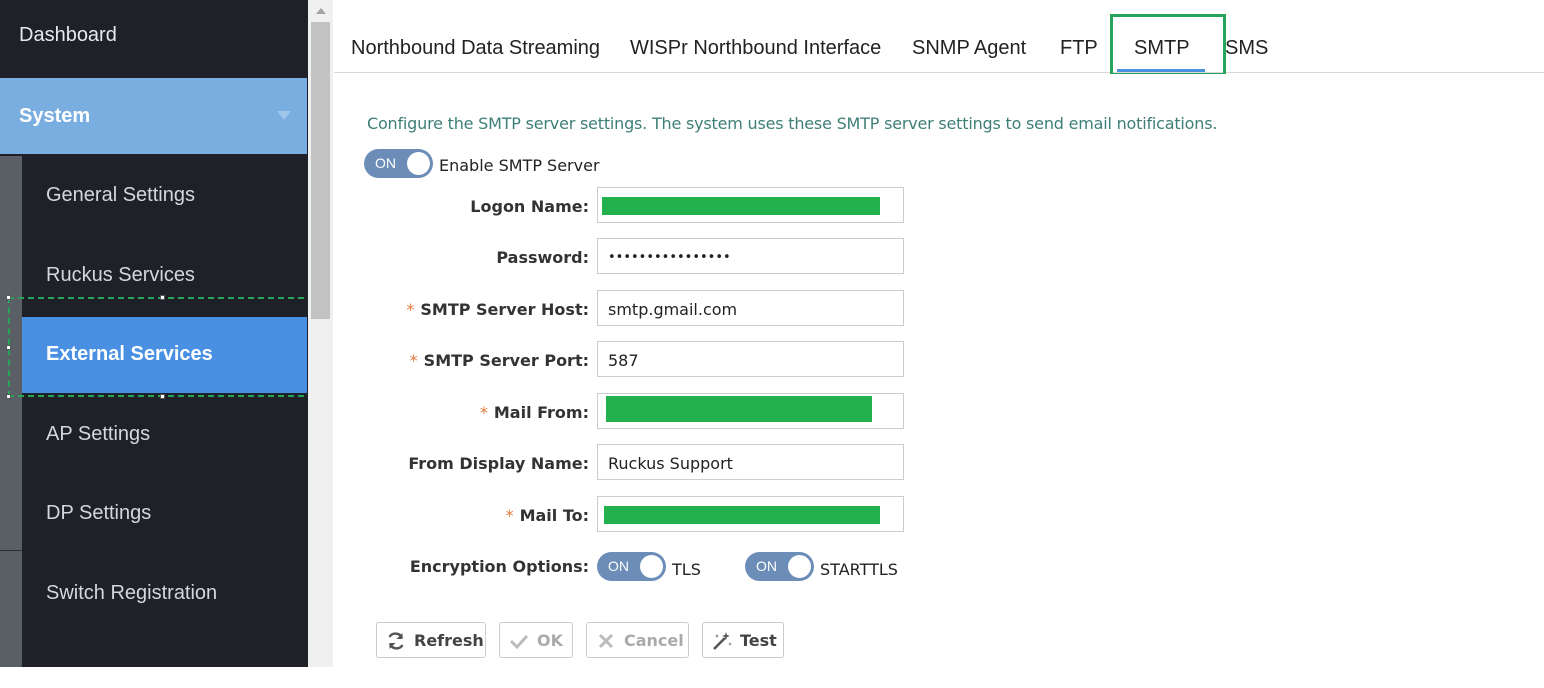 The width and height of the screenshot is (1544, 688). What do you see at coordinates (68, 35) in the screenshot?
I see `sidebar-dashboard-label: Dashboard` at bounding box center [68, 35].